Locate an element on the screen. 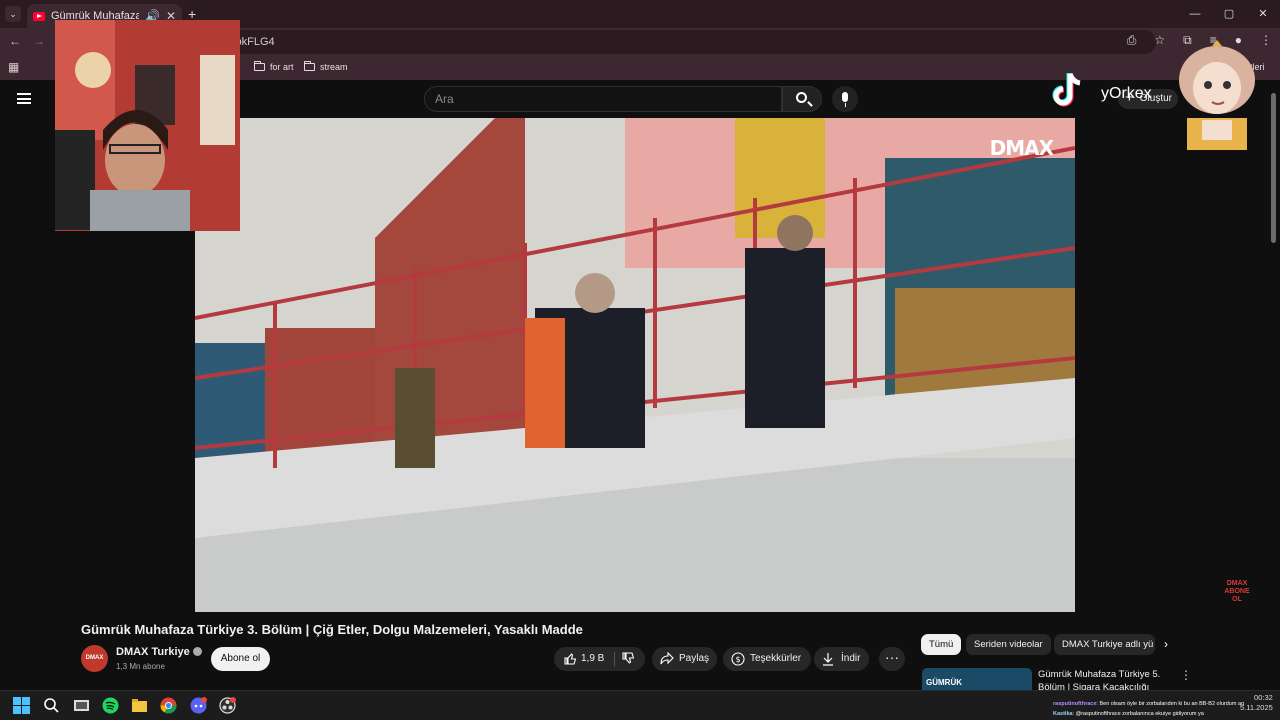 This screenshot has width=1280, height=720. search-button is located at coordinates (802, 99).